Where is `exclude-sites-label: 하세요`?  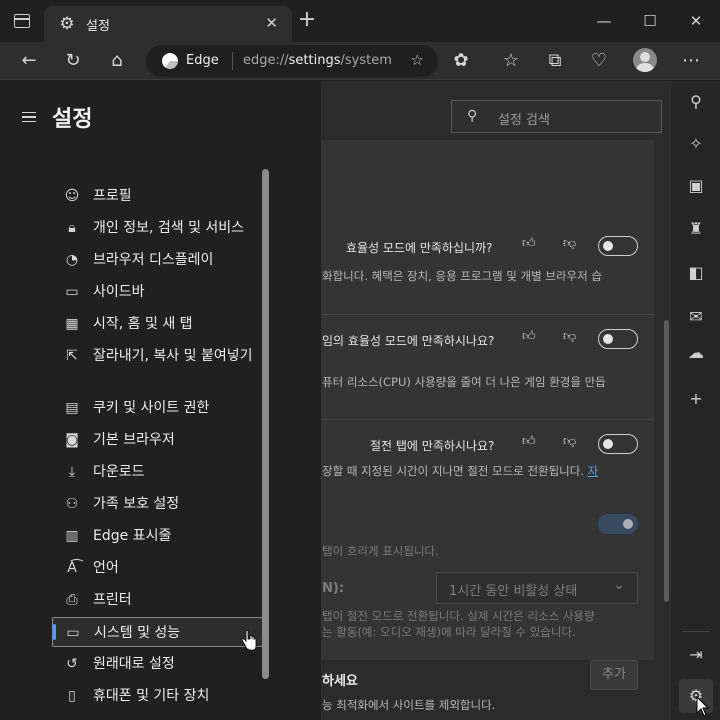
exclude-sites-label: 하세요 is located at coordinates (340, 681).